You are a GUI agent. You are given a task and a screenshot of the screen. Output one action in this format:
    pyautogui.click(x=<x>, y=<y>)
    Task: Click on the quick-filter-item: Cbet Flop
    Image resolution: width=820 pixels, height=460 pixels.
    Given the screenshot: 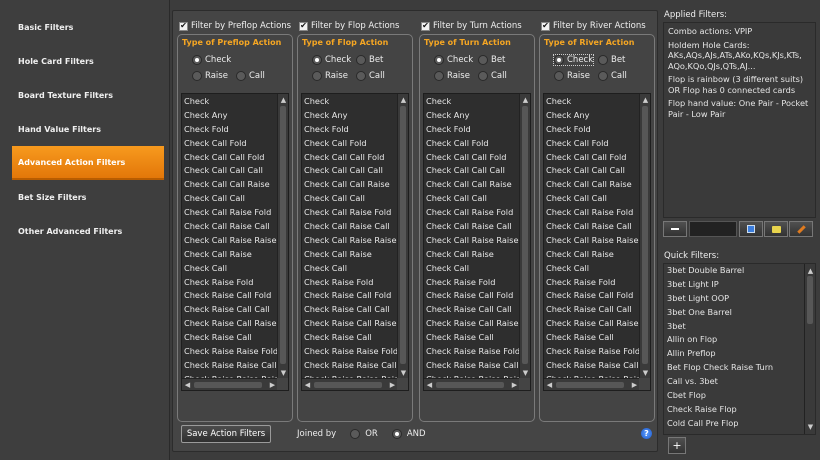 What is the action you would take?
    pyautogui.click(x=739, y=396)
    